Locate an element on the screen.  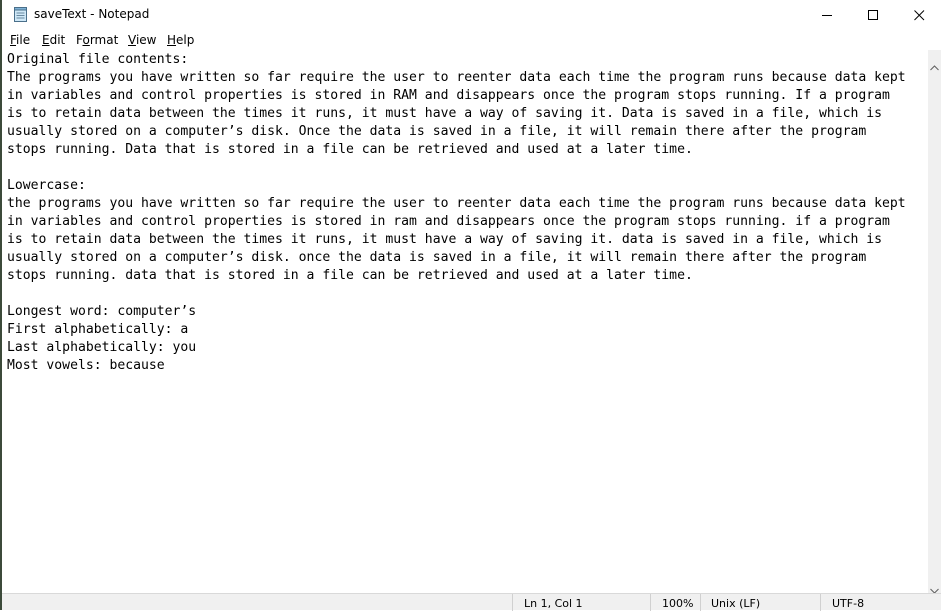
line-ending: Unix (LF) is located at coordinates (736, 603).